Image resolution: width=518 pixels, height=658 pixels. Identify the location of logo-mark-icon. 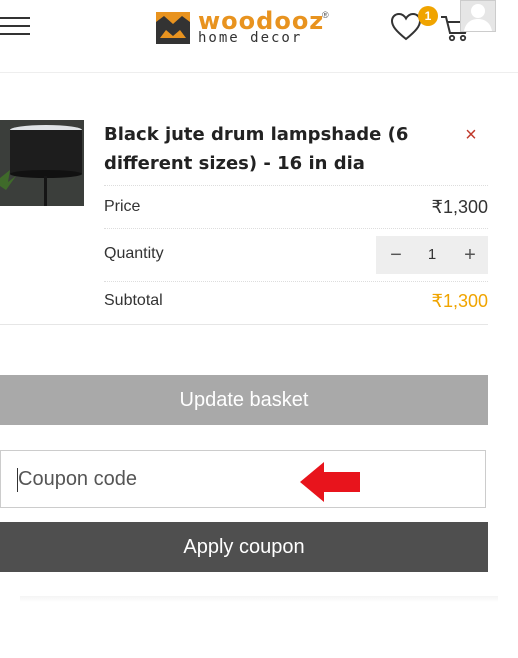
(173, 28).